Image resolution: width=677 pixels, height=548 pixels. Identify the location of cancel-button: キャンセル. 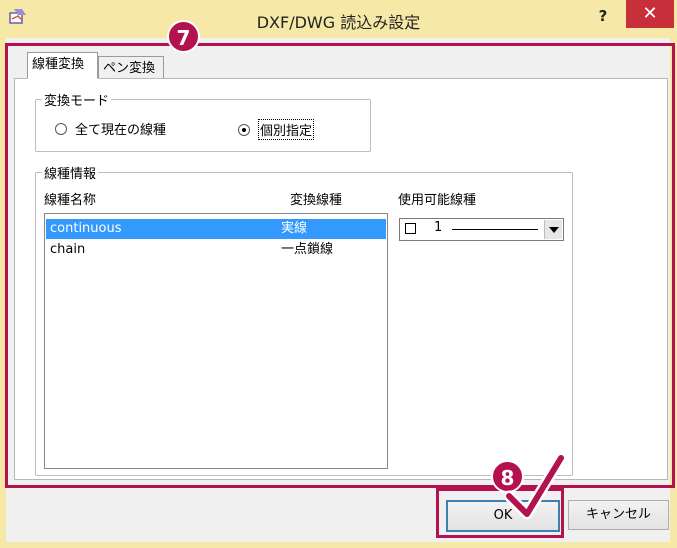
(618, 515).